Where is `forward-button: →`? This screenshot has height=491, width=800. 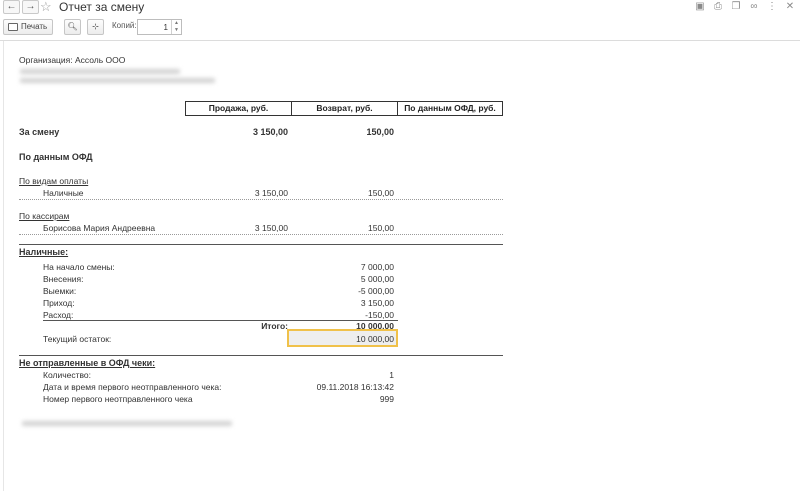 forward-button: → is located at coordinates (30, 7).